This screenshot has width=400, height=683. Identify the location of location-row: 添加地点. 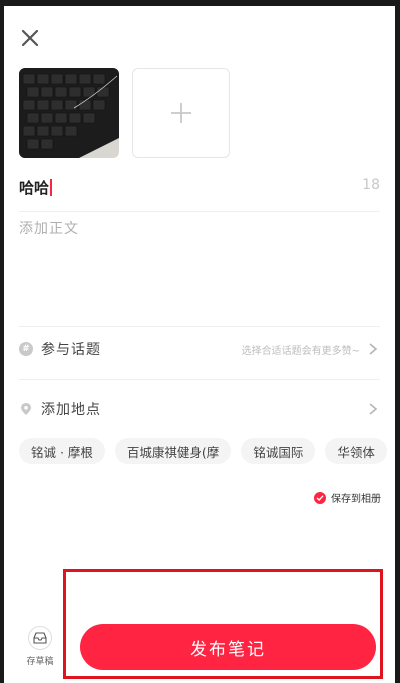
(199, 409).